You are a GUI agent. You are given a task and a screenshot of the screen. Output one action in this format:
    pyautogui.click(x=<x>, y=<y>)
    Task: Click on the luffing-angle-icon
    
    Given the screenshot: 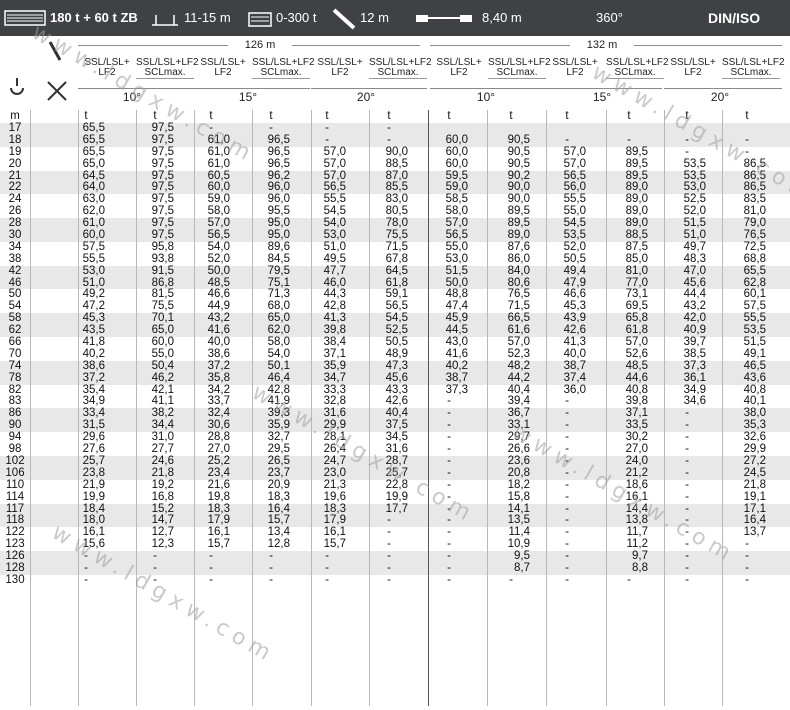 What is the action you would take?
    pyautogui.click(x=57, y=91)
    